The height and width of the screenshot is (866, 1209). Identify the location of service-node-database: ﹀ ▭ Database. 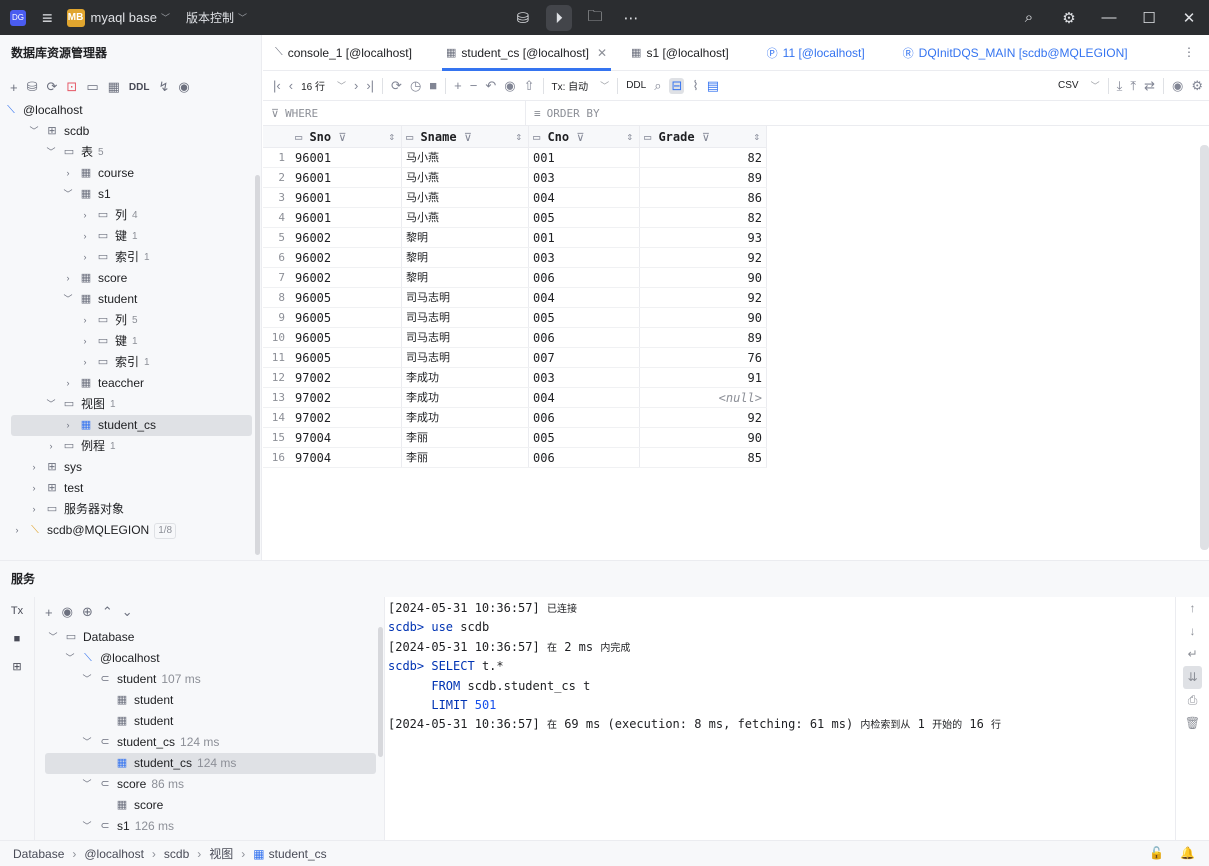
(209, 637).